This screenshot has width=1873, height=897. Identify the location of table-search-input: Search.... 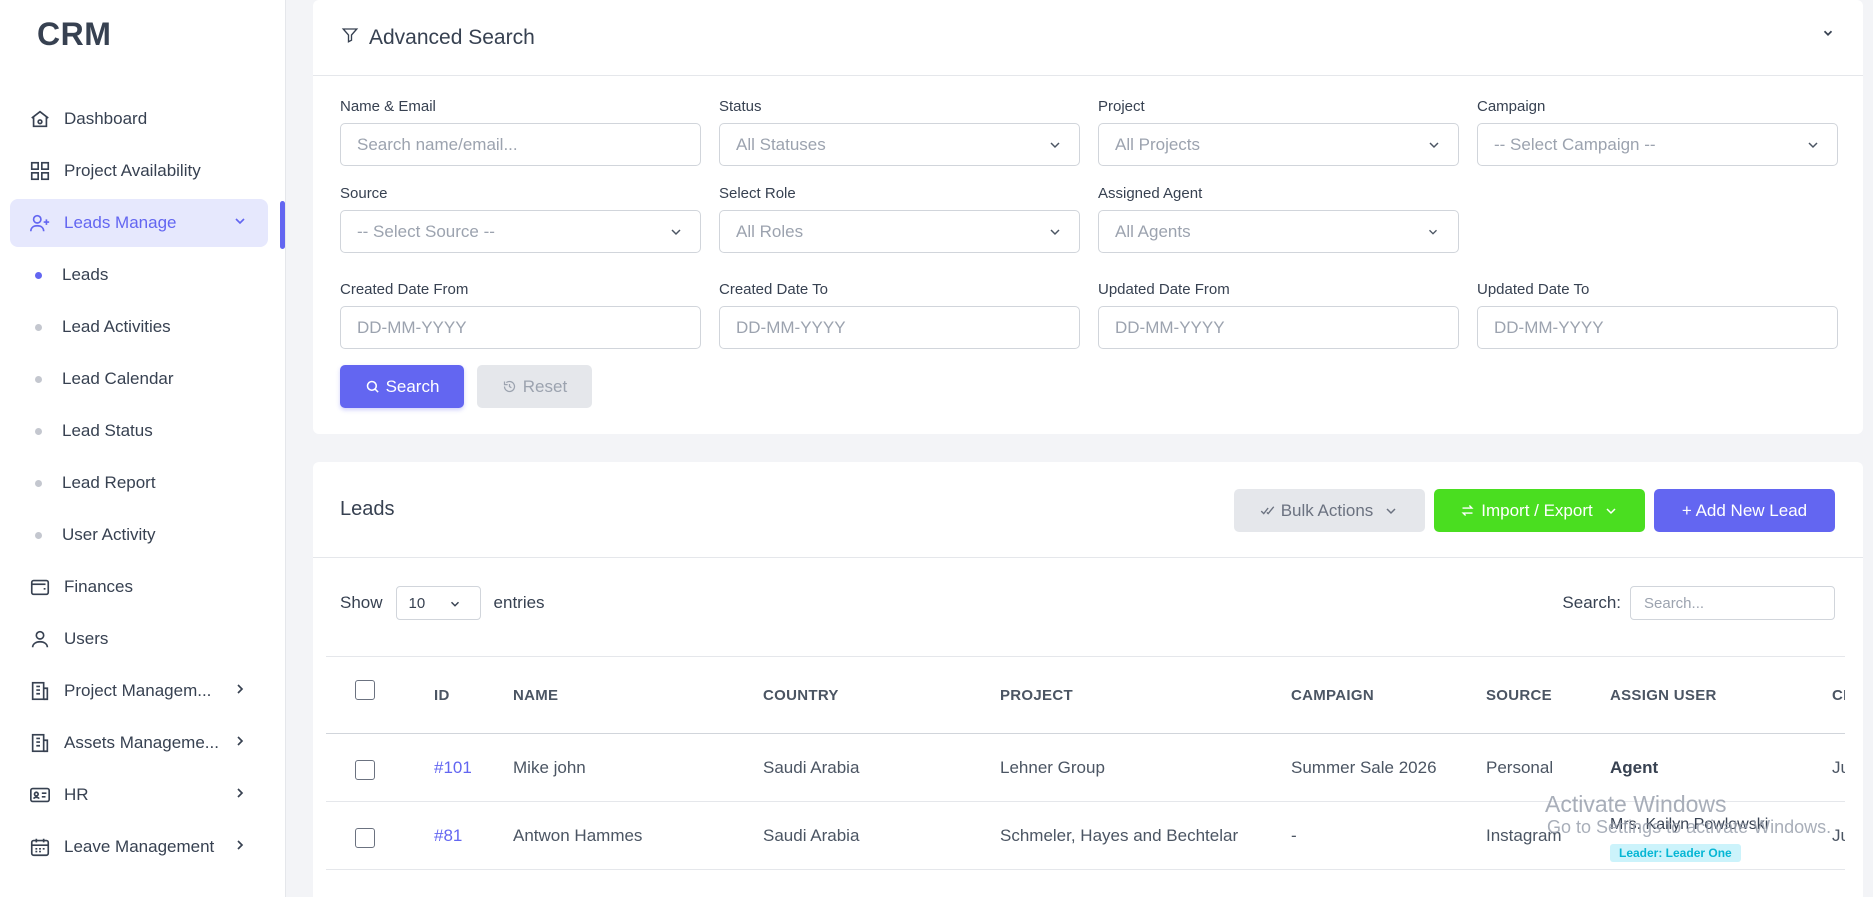
(1732, 603).